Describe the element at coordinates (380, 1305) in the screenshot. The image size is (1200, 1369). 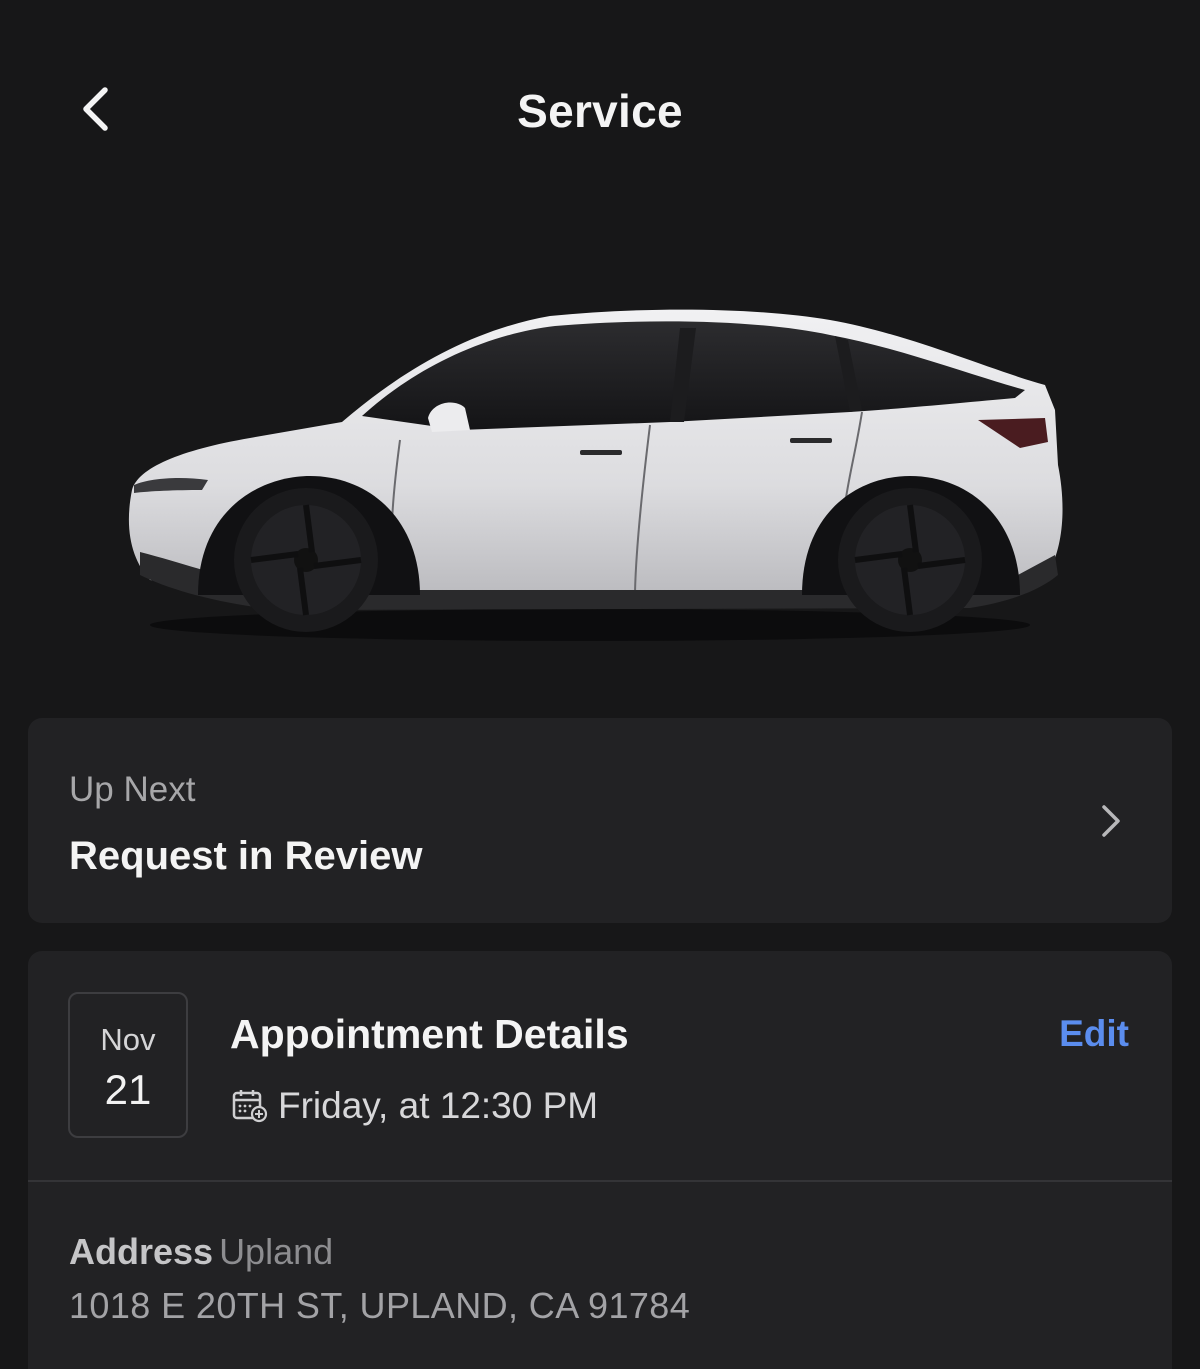
I see `address-street: 1018 E 20TH ST, UPLAND, CA 91784` at that location.